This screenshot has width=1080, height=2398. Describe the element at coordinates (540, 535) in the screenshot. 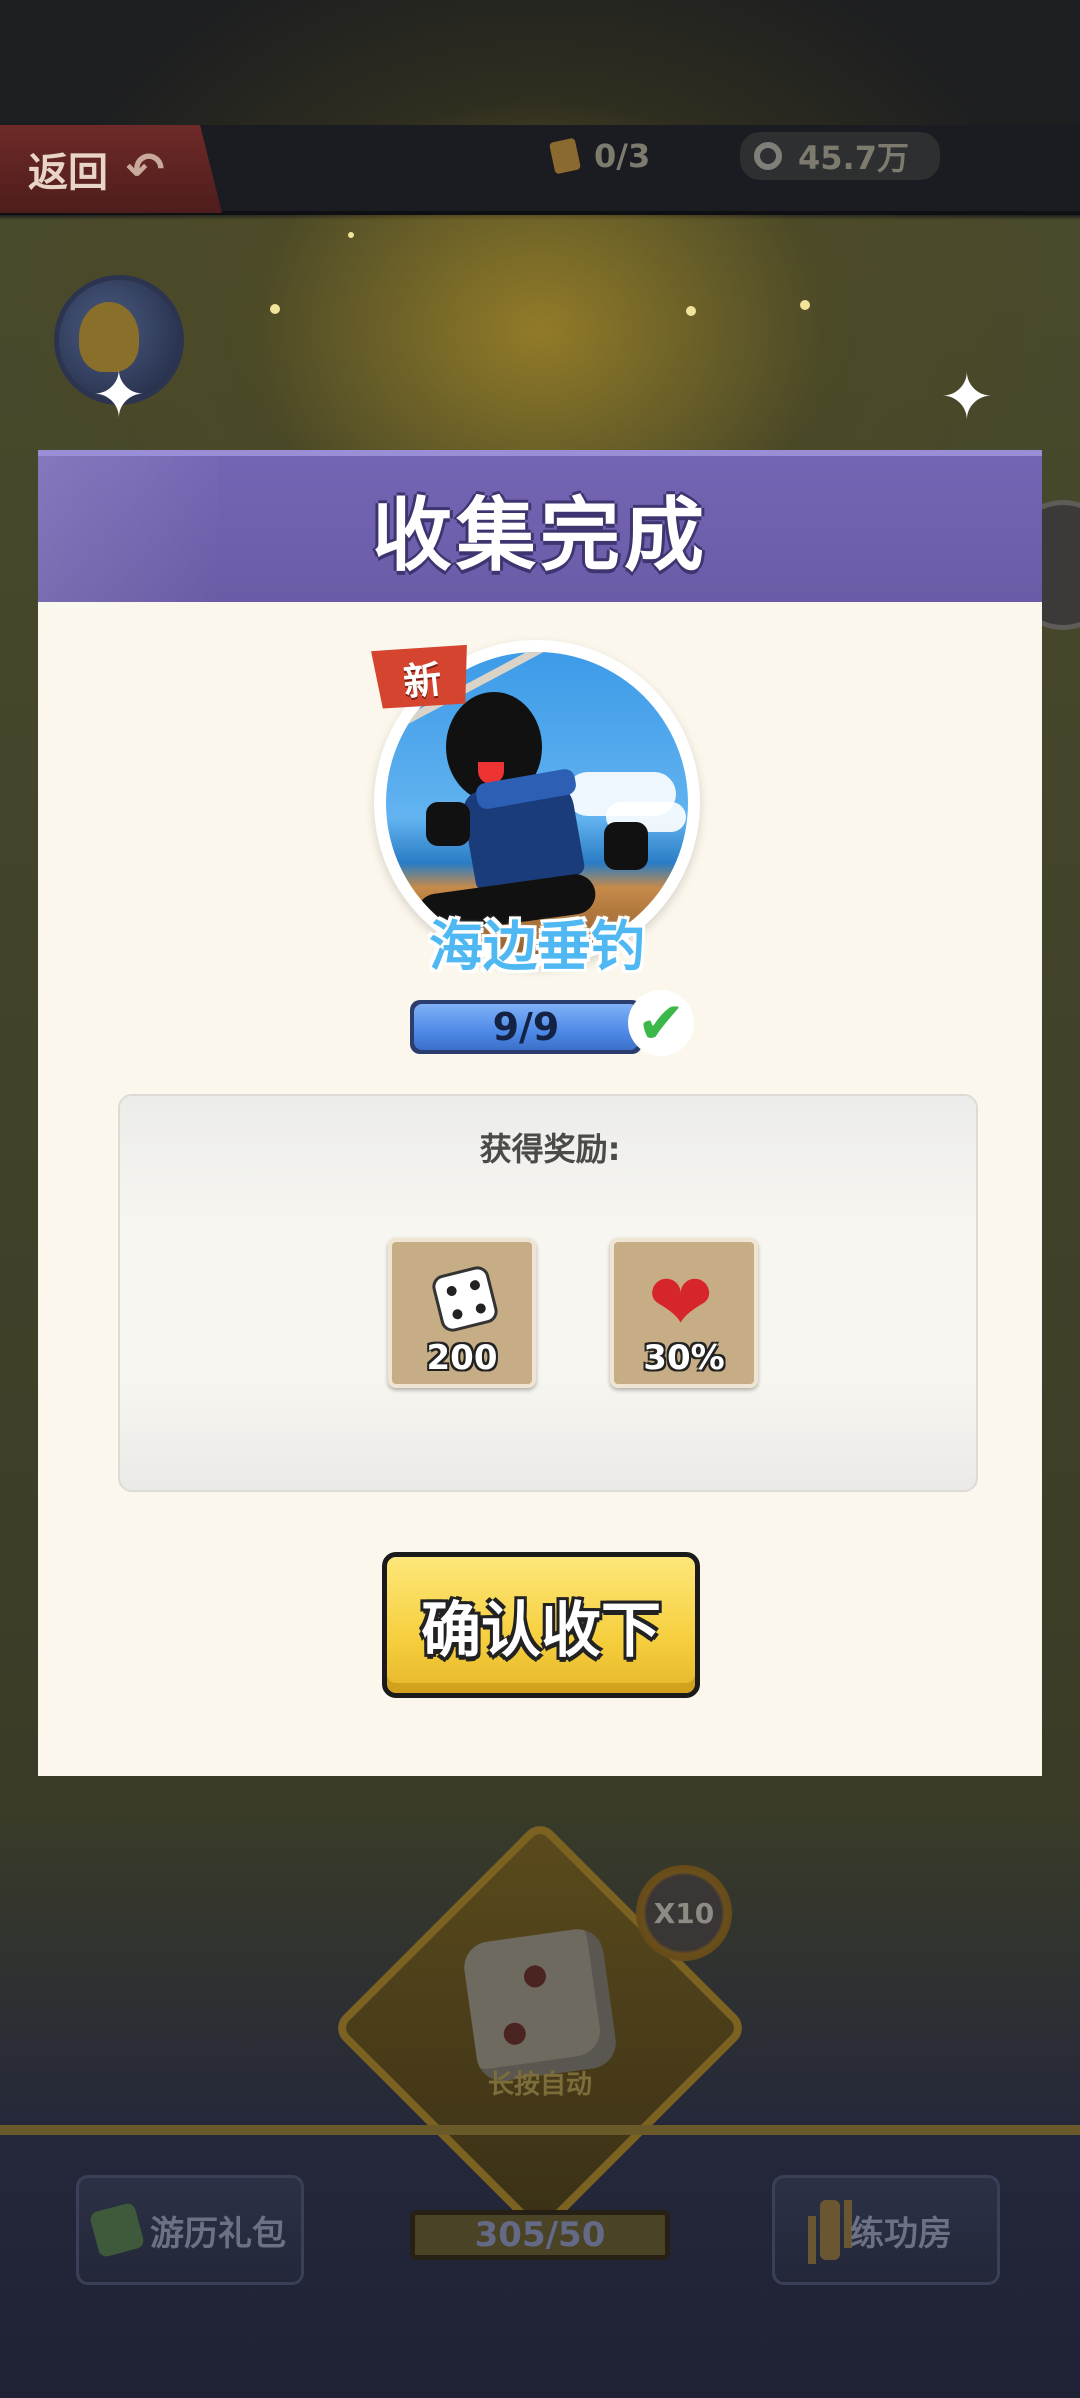

I see `dialog-title: 收集完成` at that location.